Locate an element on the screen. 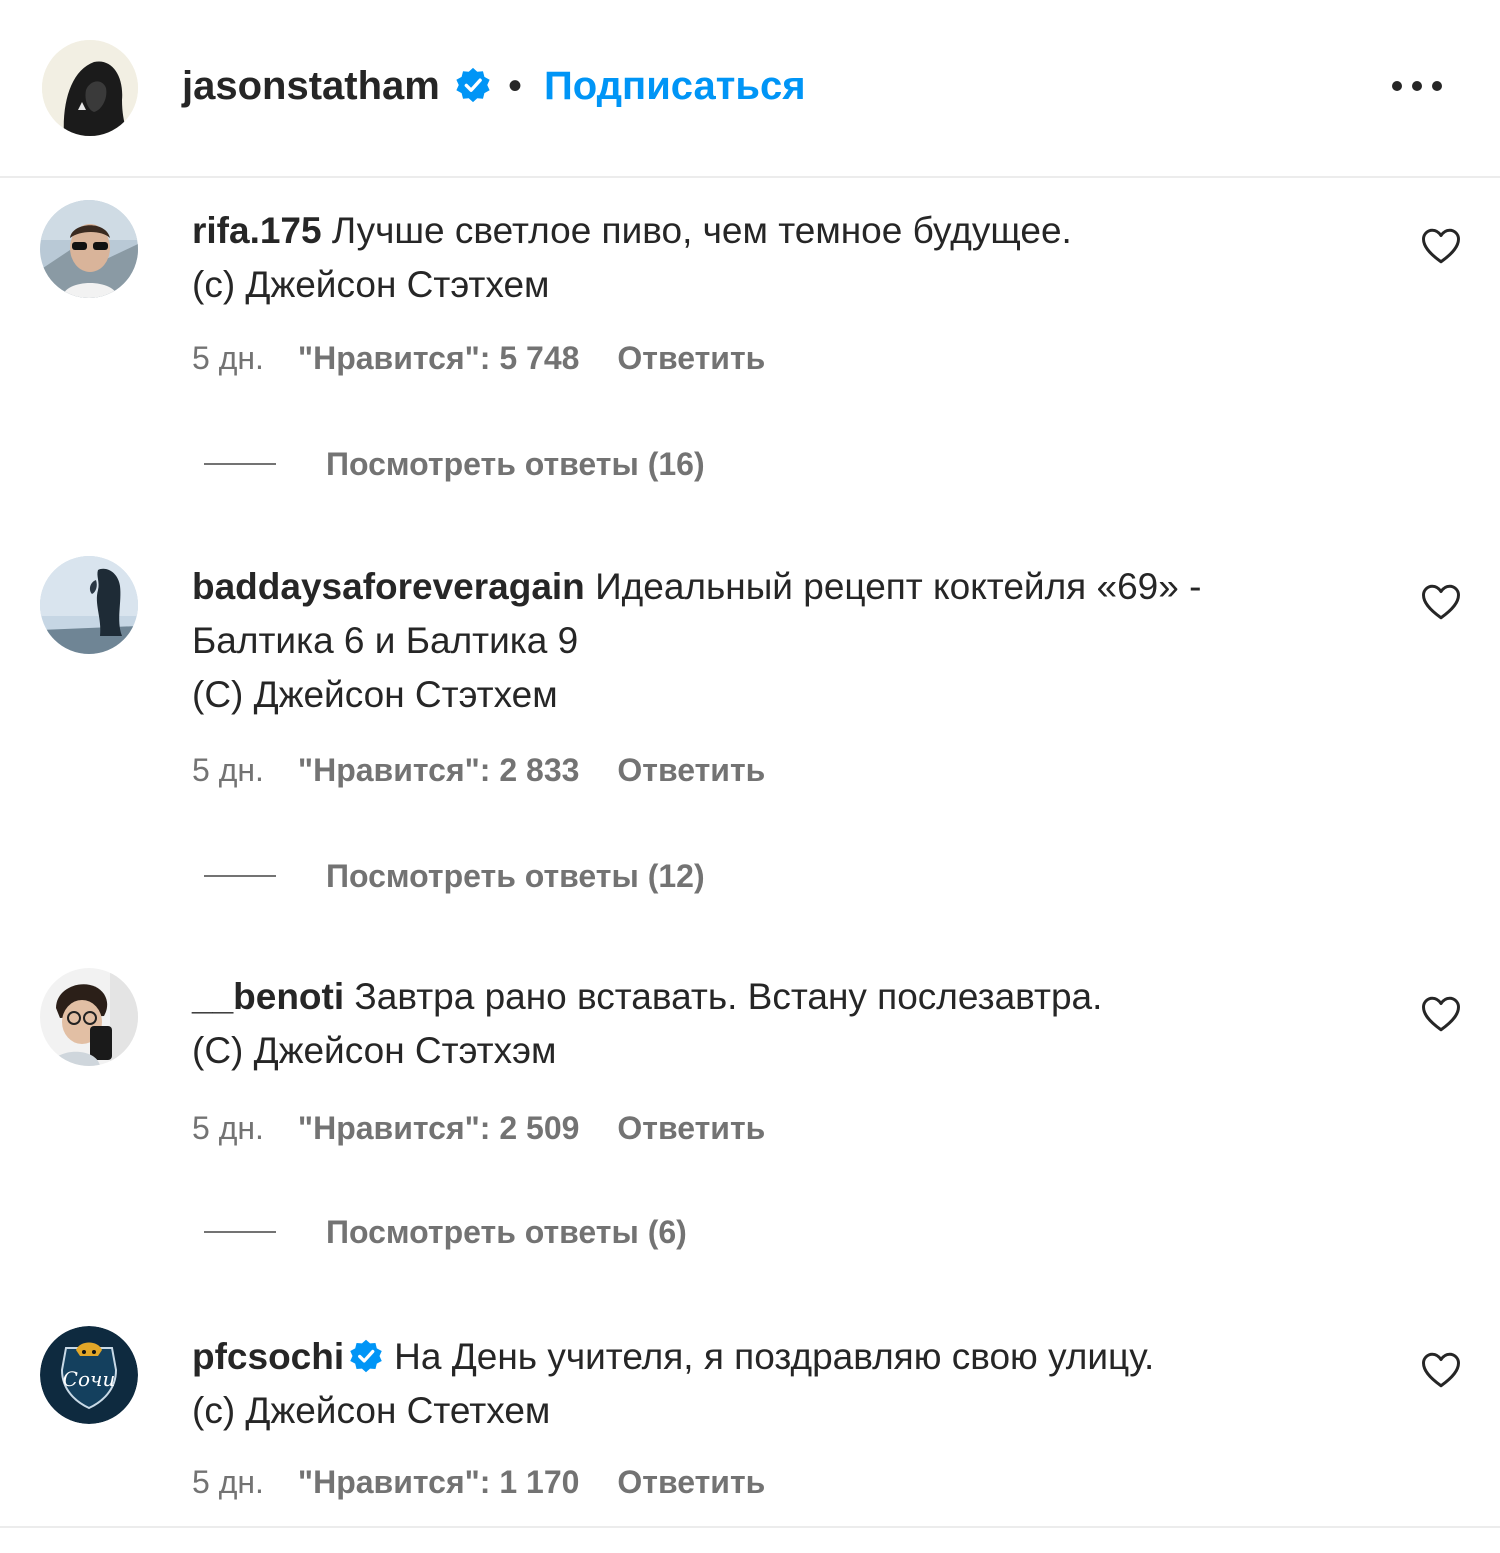 The width and height of the screenshot is (1500, 1553). avatar: Сочи is located at coordinates (89, 1375).